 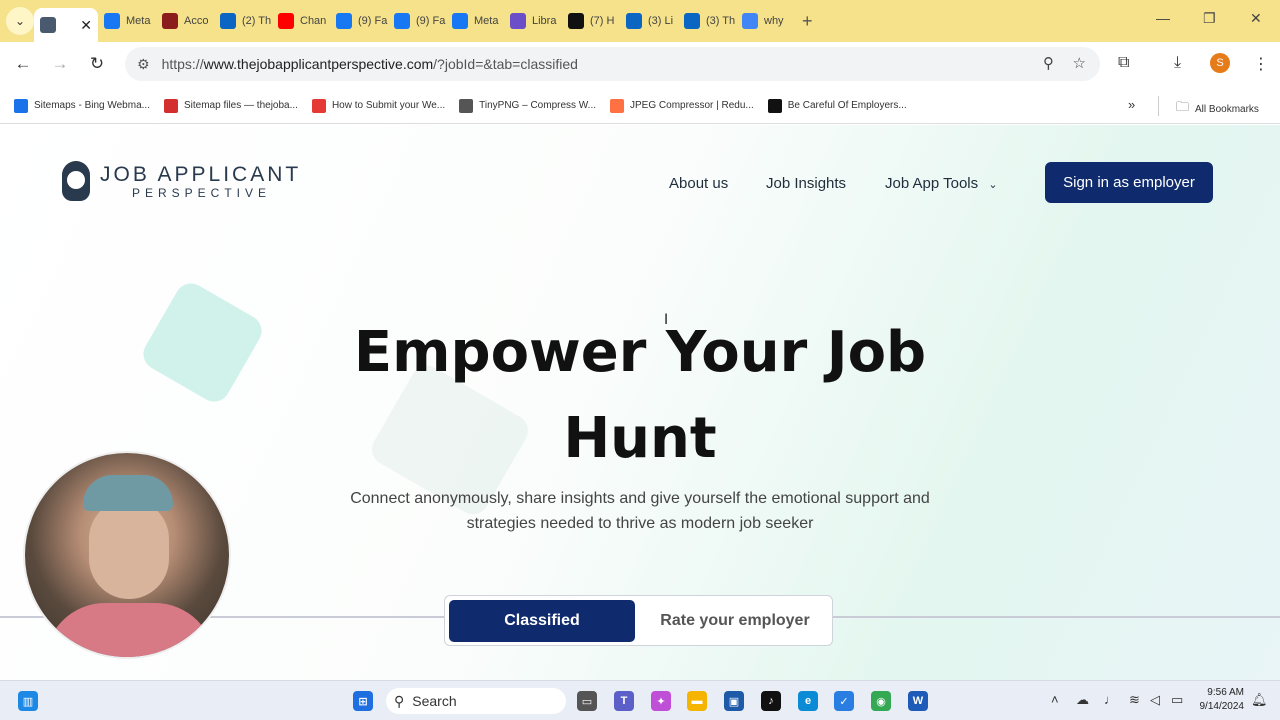 I want to click on nav-job-app-tools: Job App Tools ⌄, so click(x=941, y=183).